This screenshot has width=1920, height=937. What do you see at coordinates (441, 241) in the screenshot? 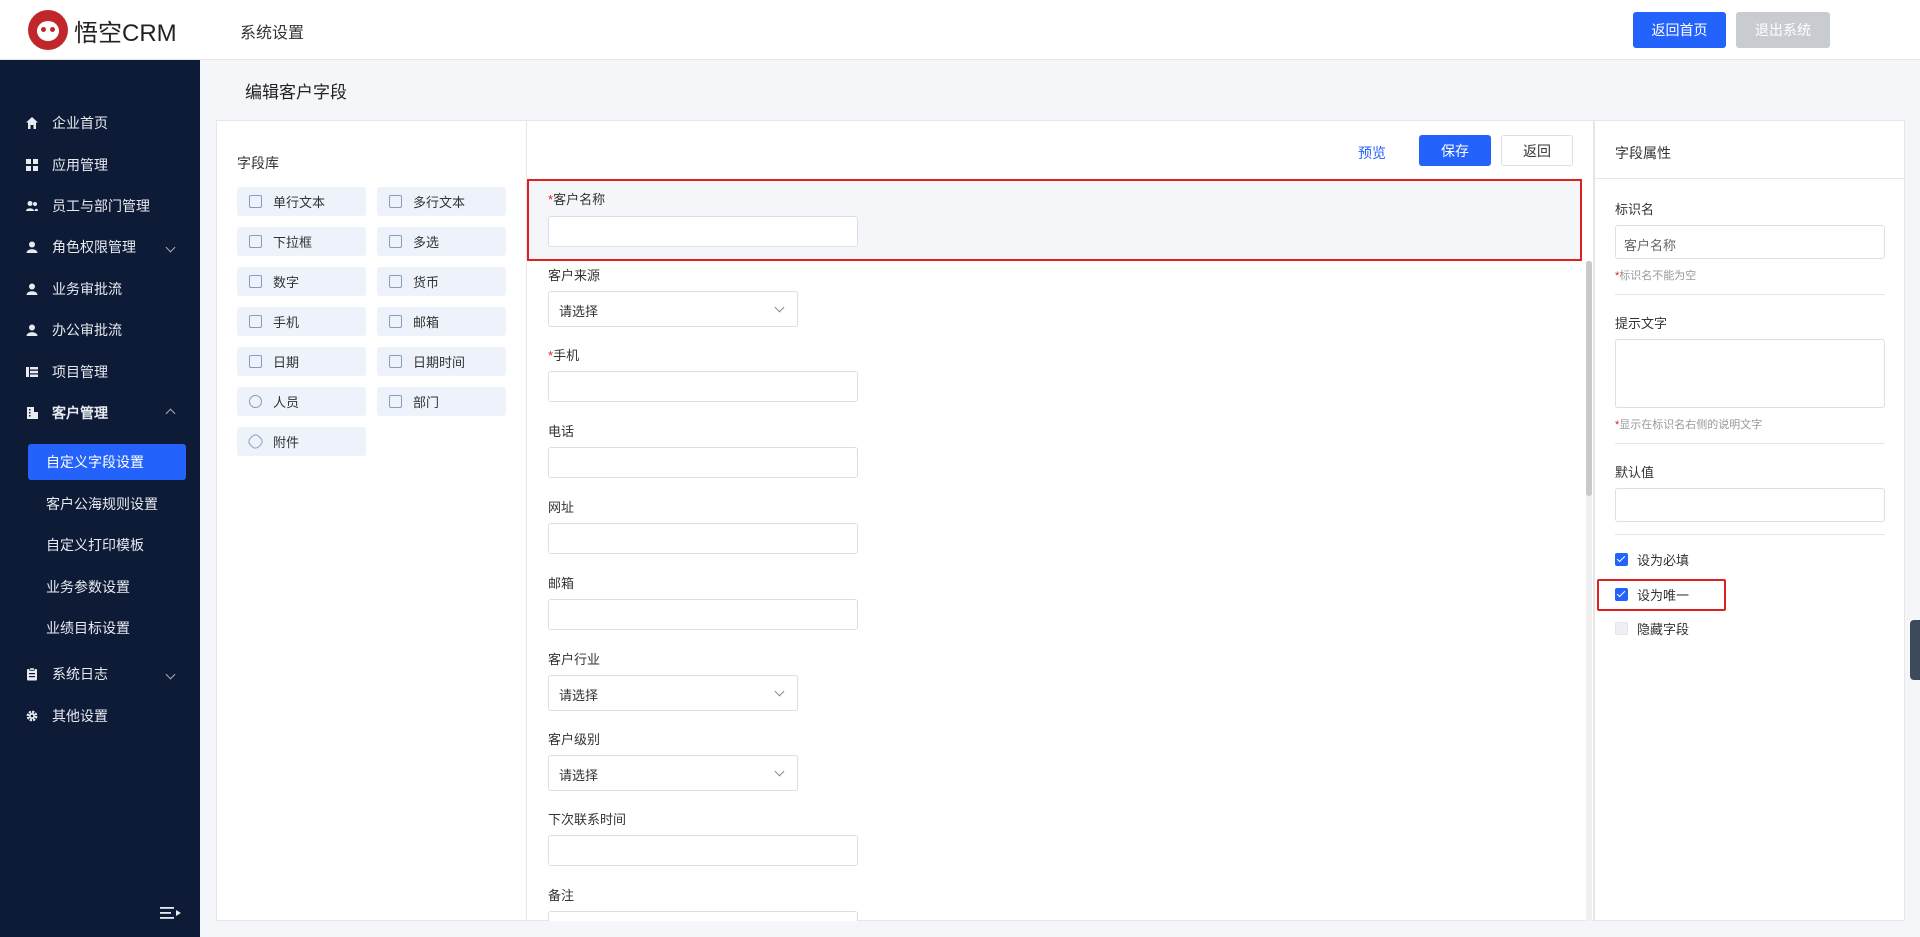
I see `field-type-multi-select: 多选` at bounding box center [441, 241].